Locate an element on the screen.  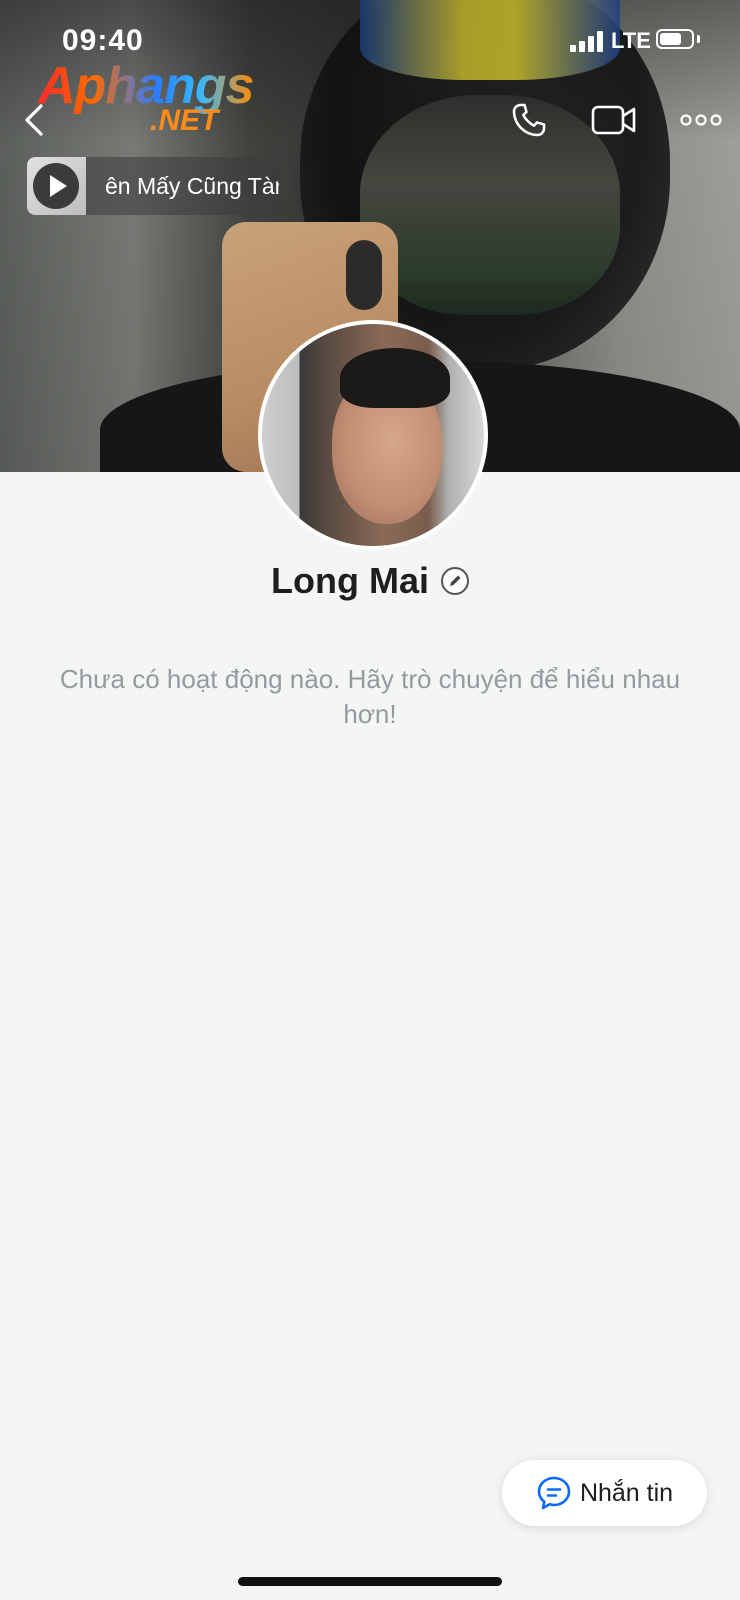
message-button: Nhắn tin is located at coordinates (604, 1493).